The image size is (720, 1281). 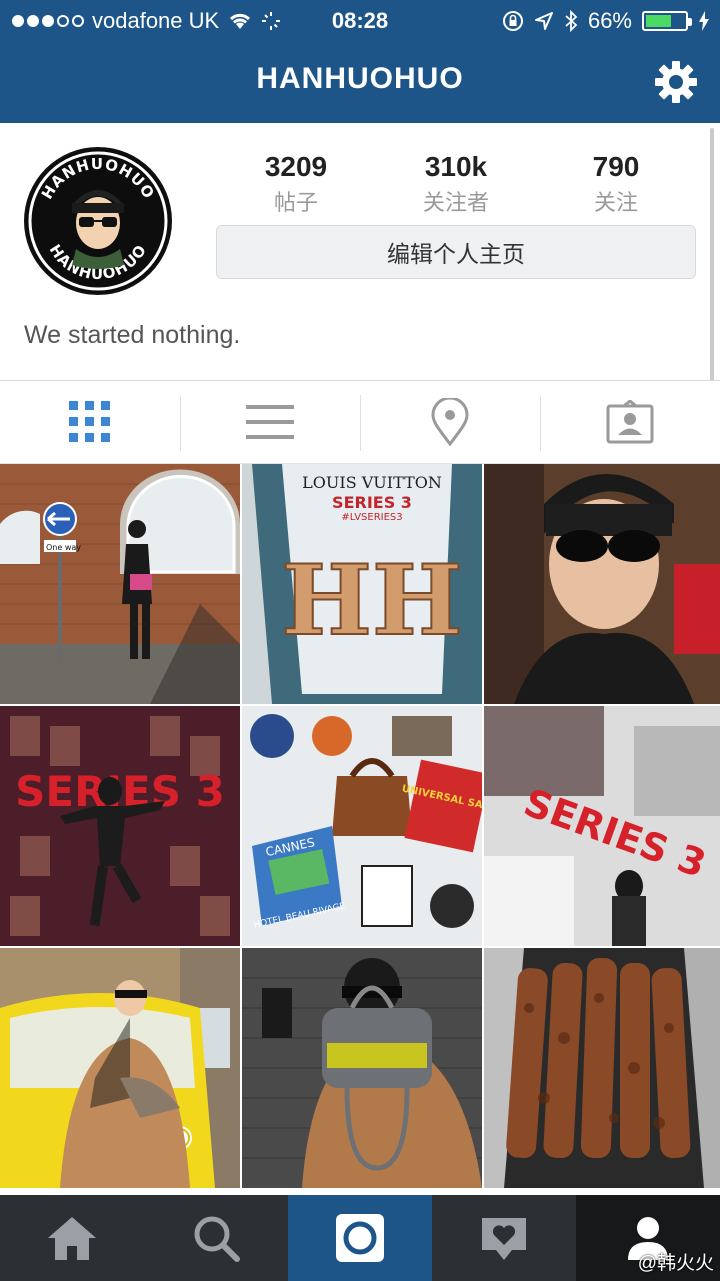 What do you see at coordinates (675, 1263) in the screenshot?
I see `watermark: @韩火火` at bounding box center [675, 1263].